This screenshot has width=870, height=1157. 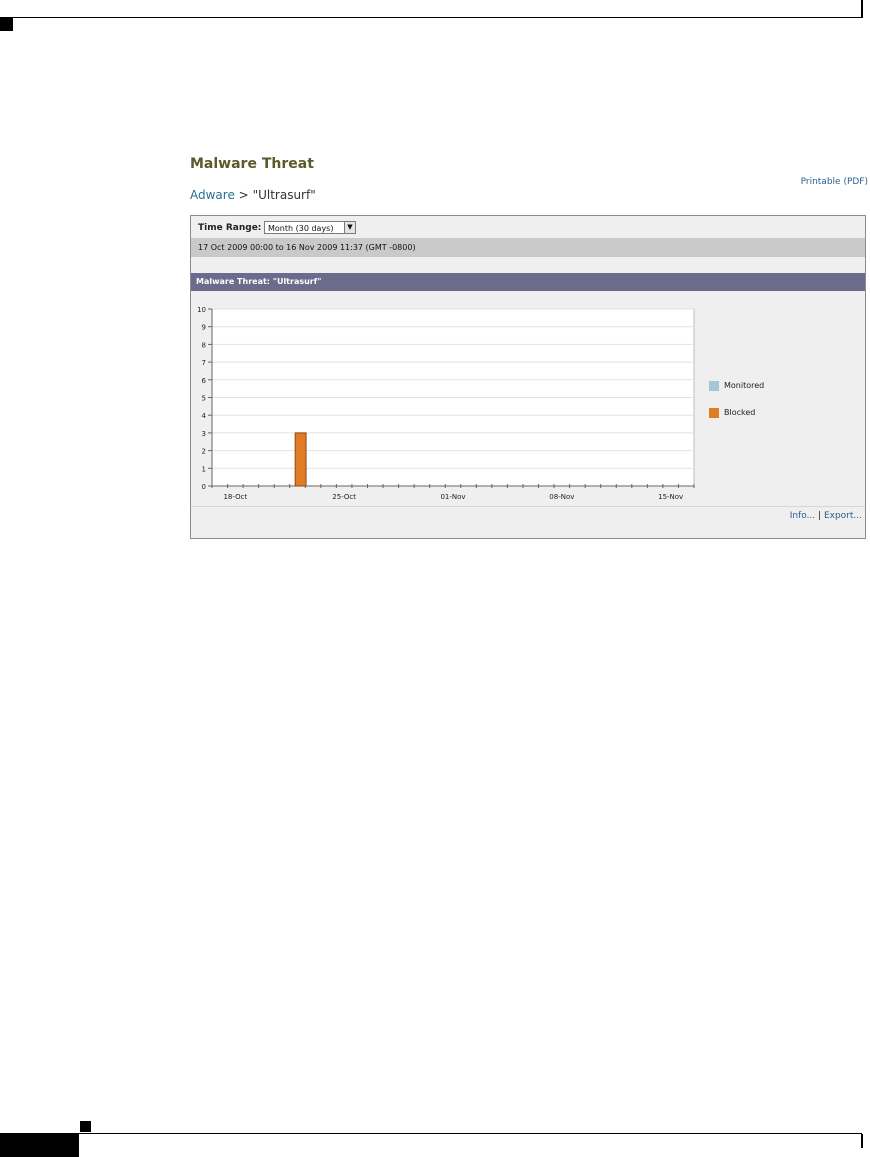 What do you see at coordinates (284, 195) in the screenshot?
I see `breadcrumb-current: "Ultrasurf"` at bounding box center [284, 195].